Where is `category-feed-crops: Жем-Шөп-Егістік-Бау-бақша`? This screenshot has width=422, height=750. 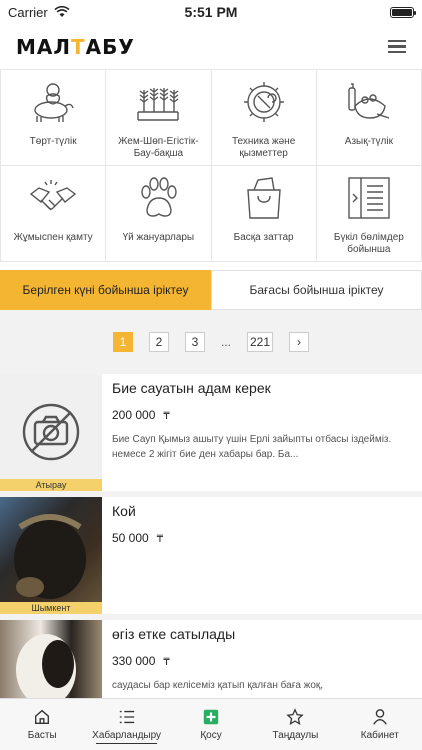
category-feed-crops: Жем-Шөп-Егістік-Бау-бақша is located at coordinates (159, 118).